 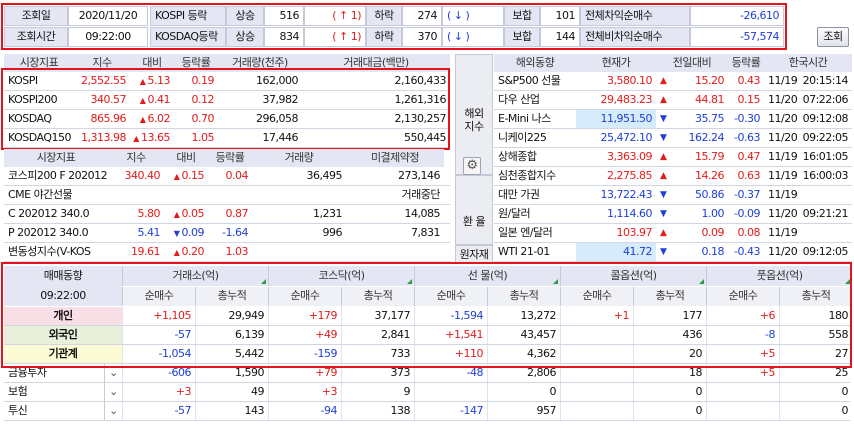 I want to click on amount-value: 2,160,433, so click(x=420, y=80).